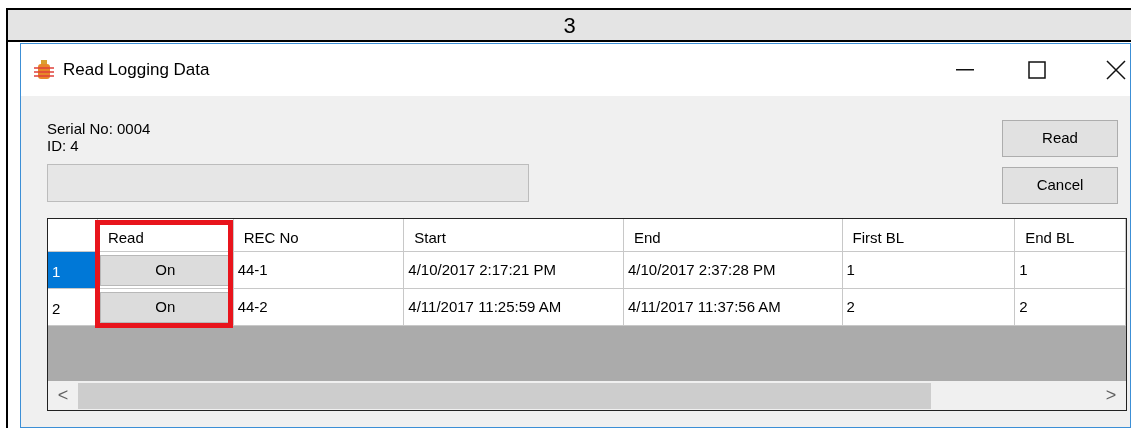 The height and width of the screenshot is (428, 1131). I want to click on column-header: First BL, so click(929, 235).